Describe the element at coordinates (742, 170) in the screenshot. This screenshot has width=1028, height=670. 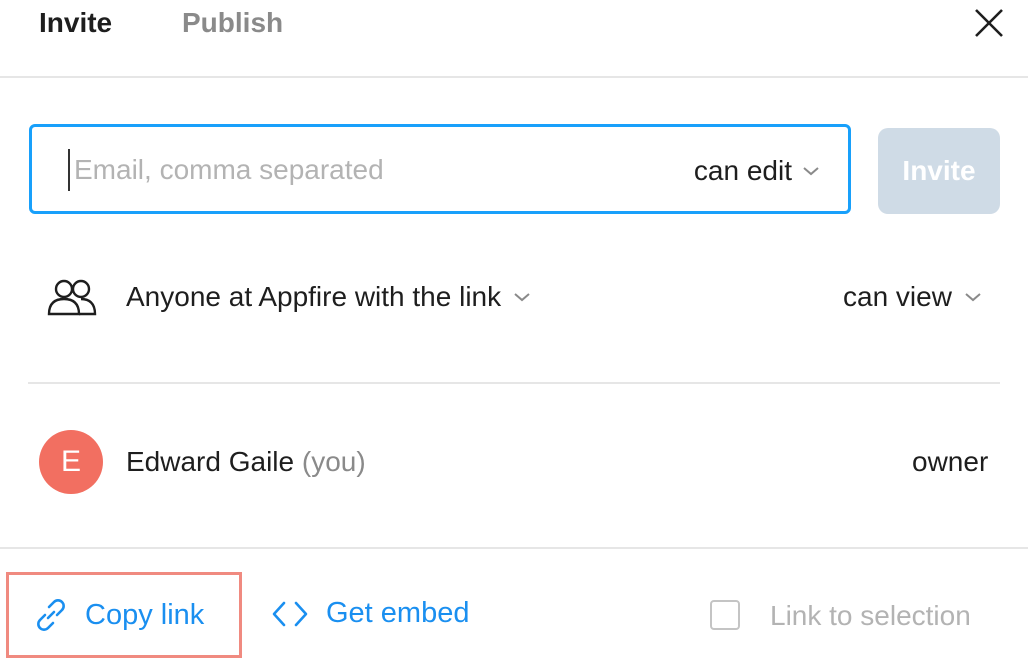
I see `invite-permission-label: can edit` at that location.